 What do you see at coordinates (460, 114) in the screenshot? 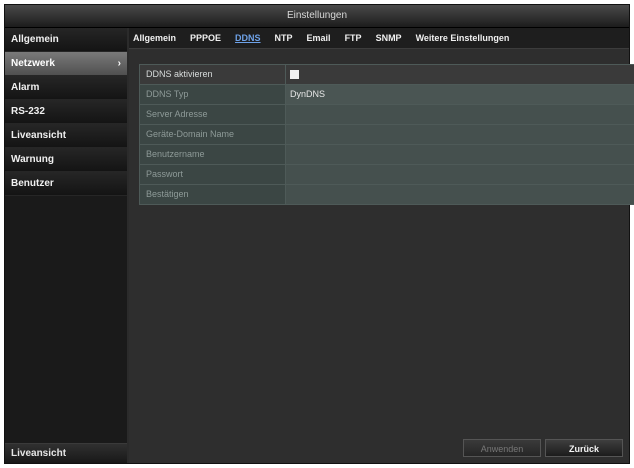
I see `server-address-field` at bounding box center [460, 114].